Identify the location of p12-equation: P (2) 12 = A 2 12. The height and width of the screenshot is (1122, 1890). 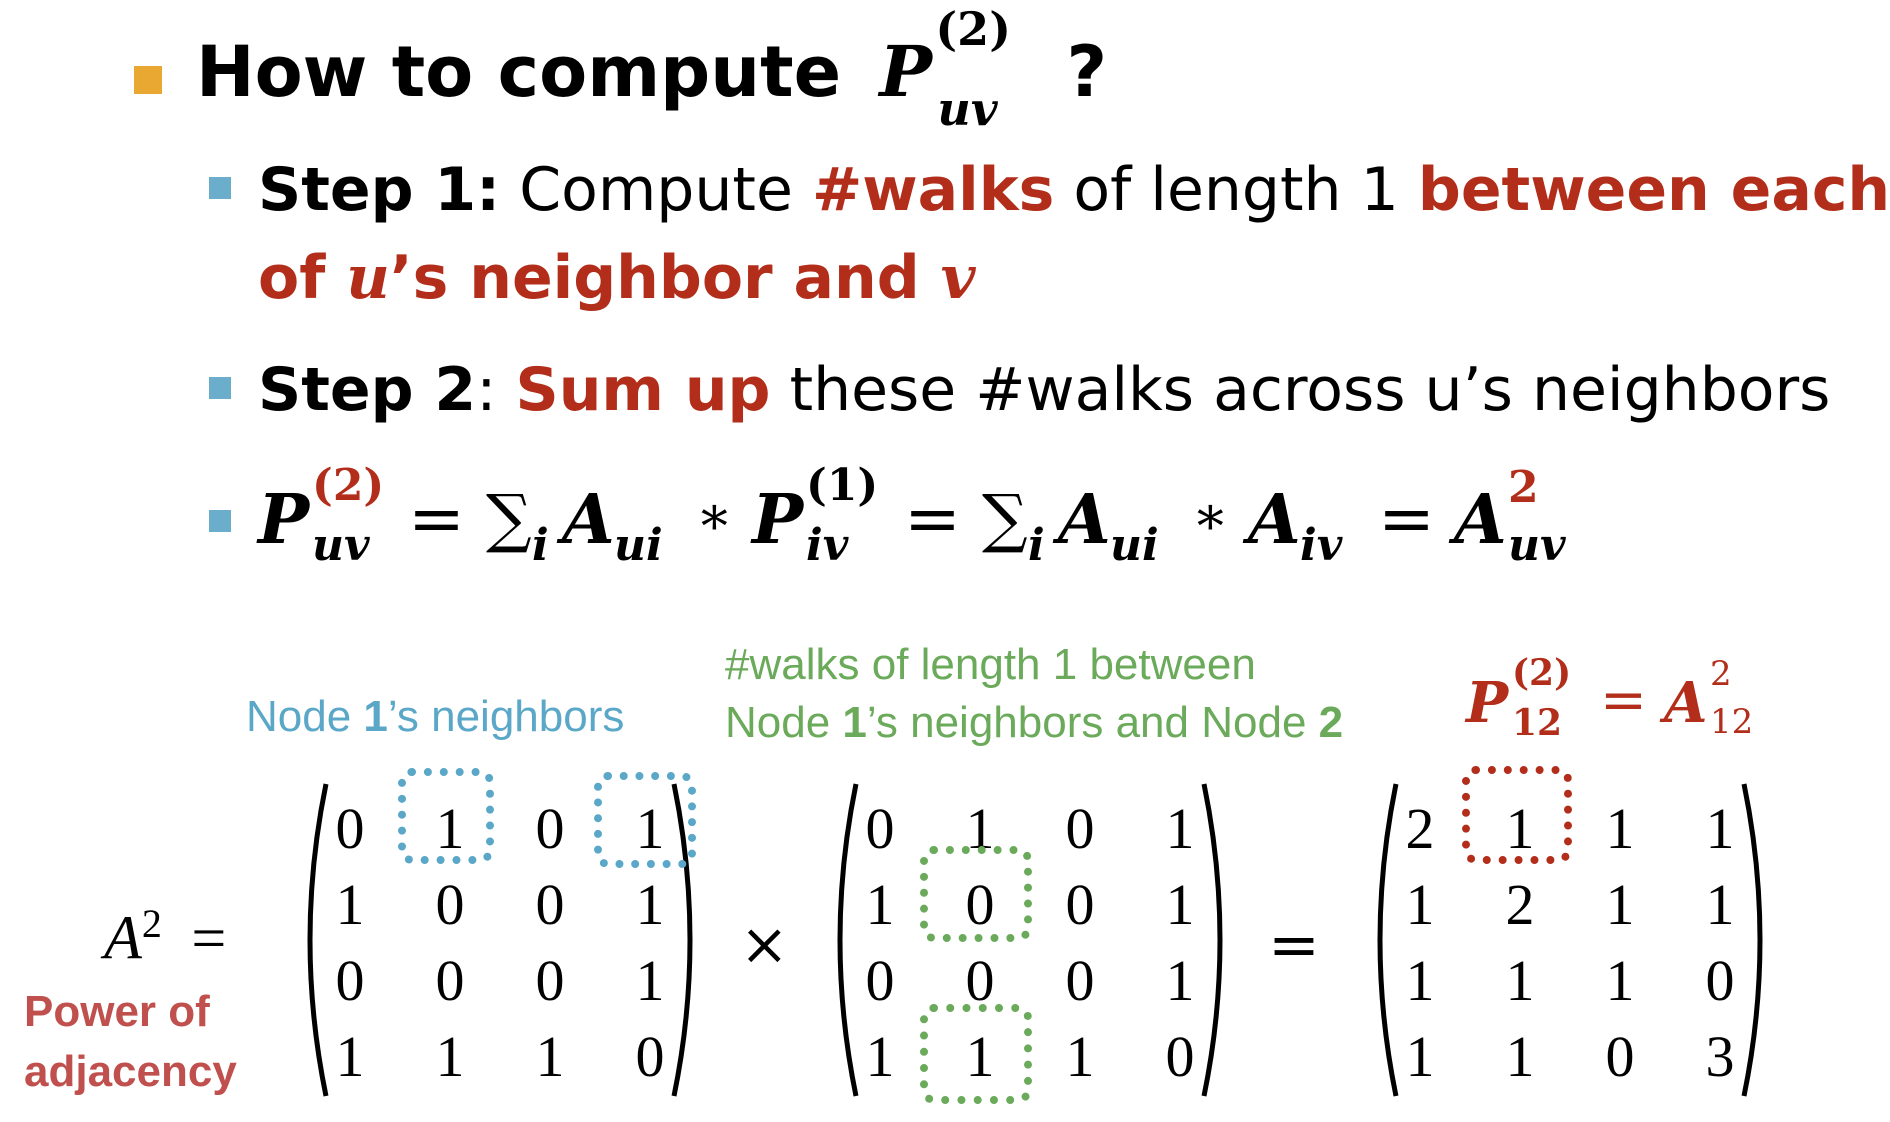
(1636, 704).